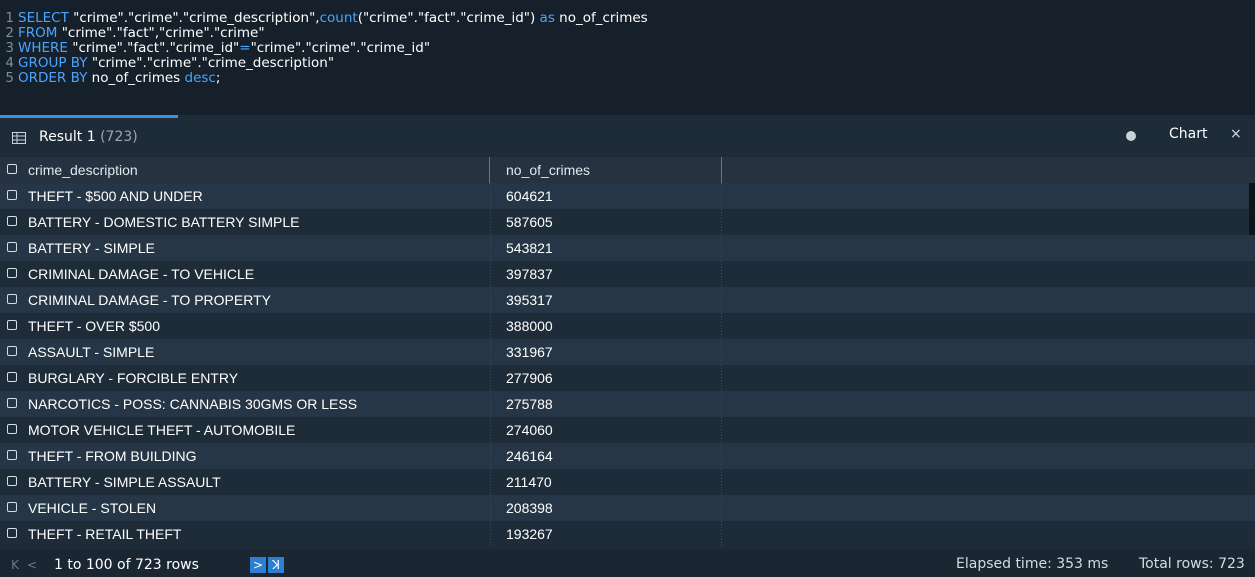  I want to click on cell-crime-description: NARCOTICS - POSS: CANNABIS 30GMS OR LESS, so click(193, 404).